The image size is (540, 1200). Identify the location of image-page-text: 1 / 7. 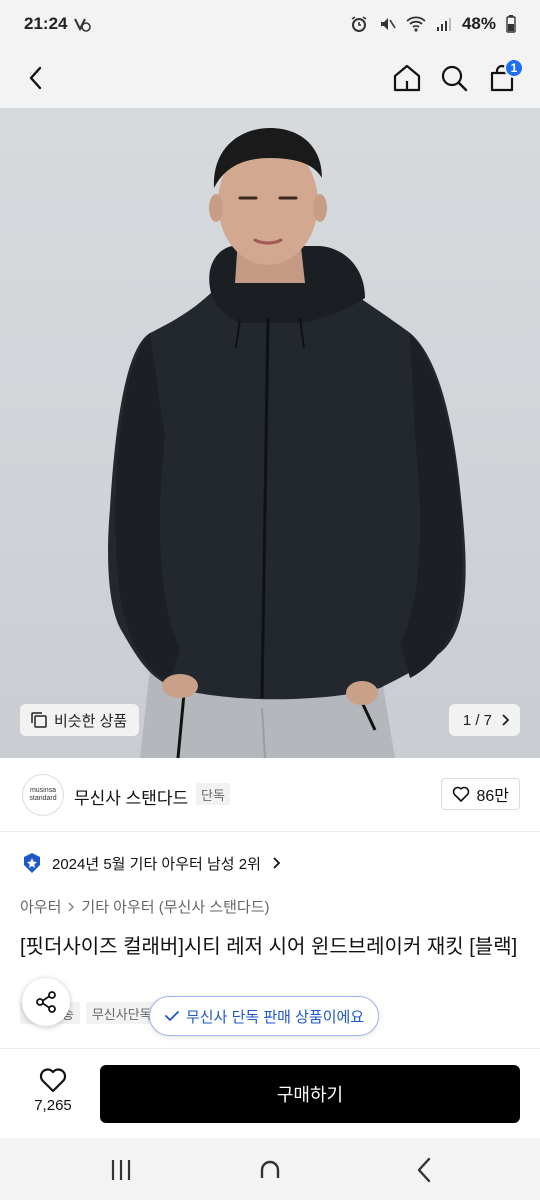
(477, 720).